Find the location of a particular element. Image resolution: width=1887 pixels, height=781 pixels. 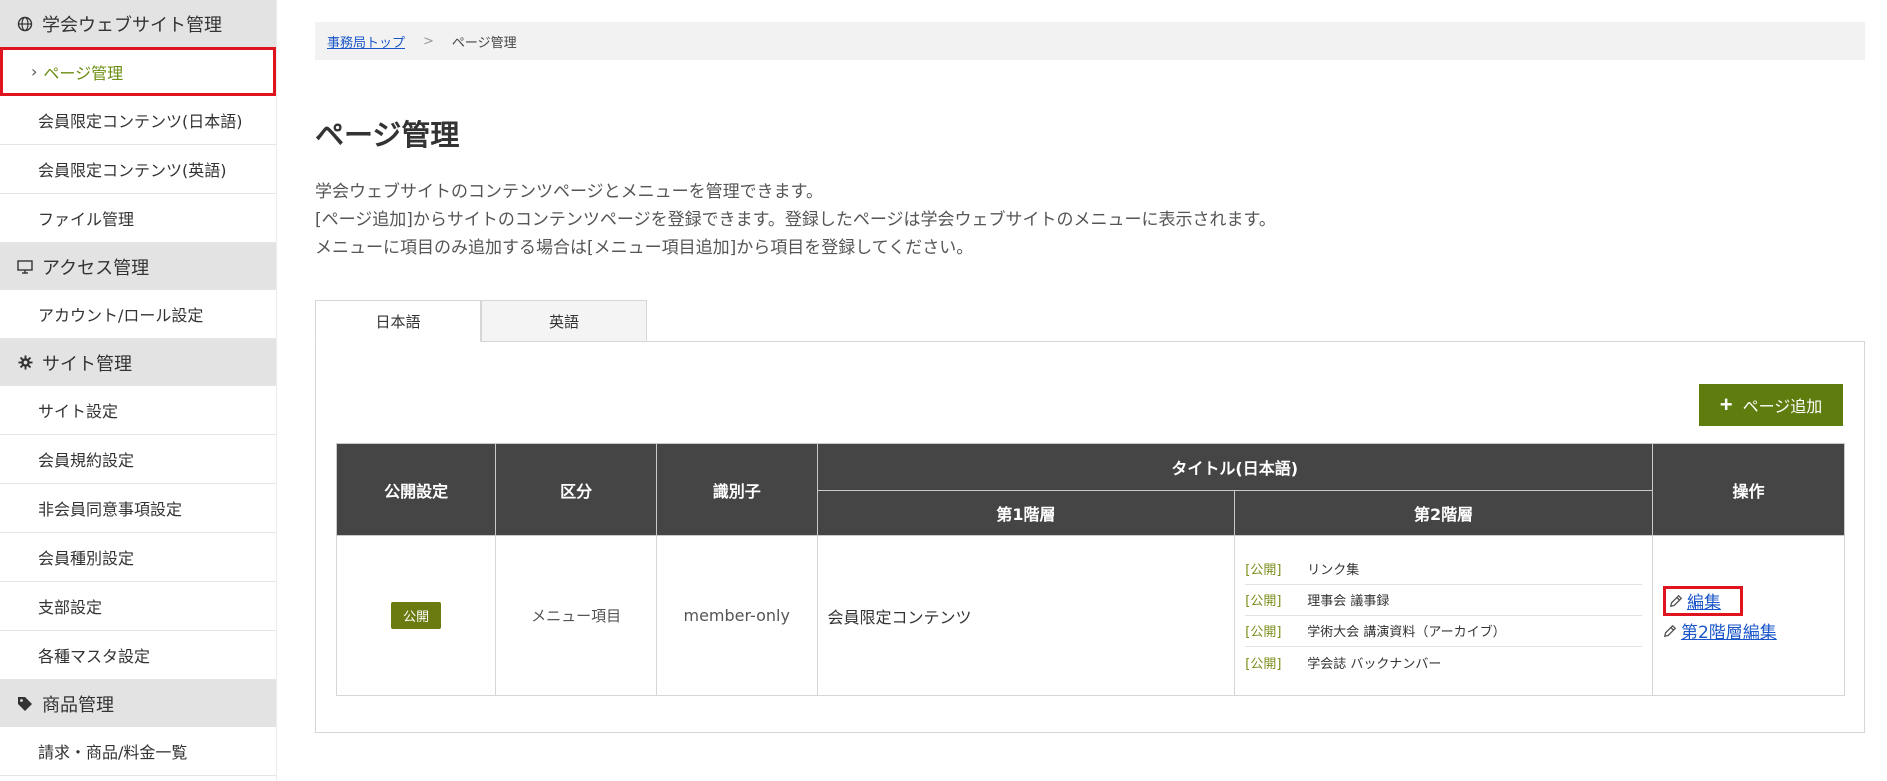

header-category: 区分 is located at coordinates (576, 489).